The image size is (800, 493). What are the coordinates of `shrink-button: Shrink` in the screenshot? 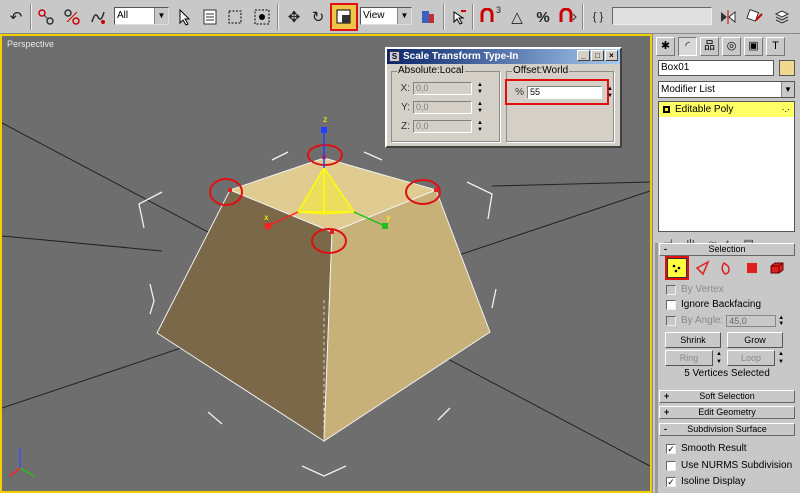 It's located at (693, 340).